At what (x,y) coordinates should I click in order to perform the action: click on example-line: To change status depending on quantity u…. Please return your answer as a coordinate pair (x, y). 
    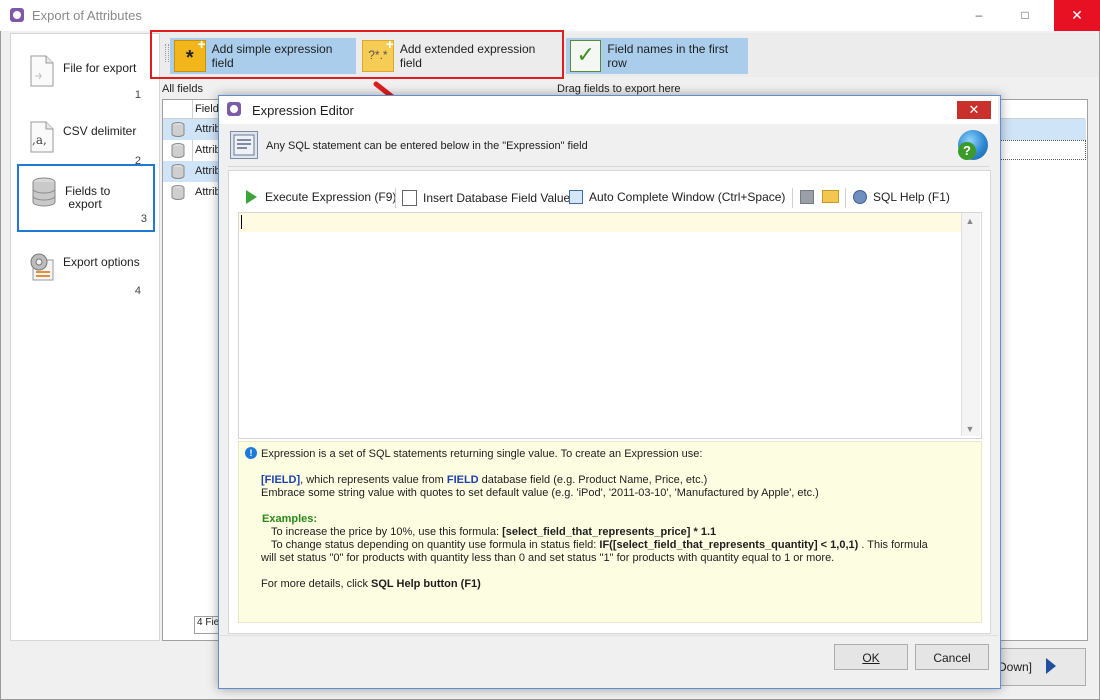
    Looking at the image, I should click on (599, 545).